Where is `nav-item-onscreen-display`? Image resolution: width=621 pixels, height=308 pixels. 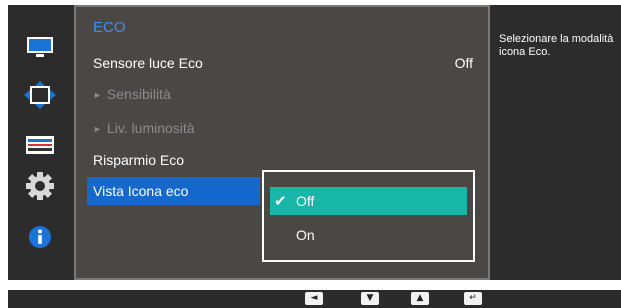 nav-item-onscreen-display is located at coordinates (40, 95).